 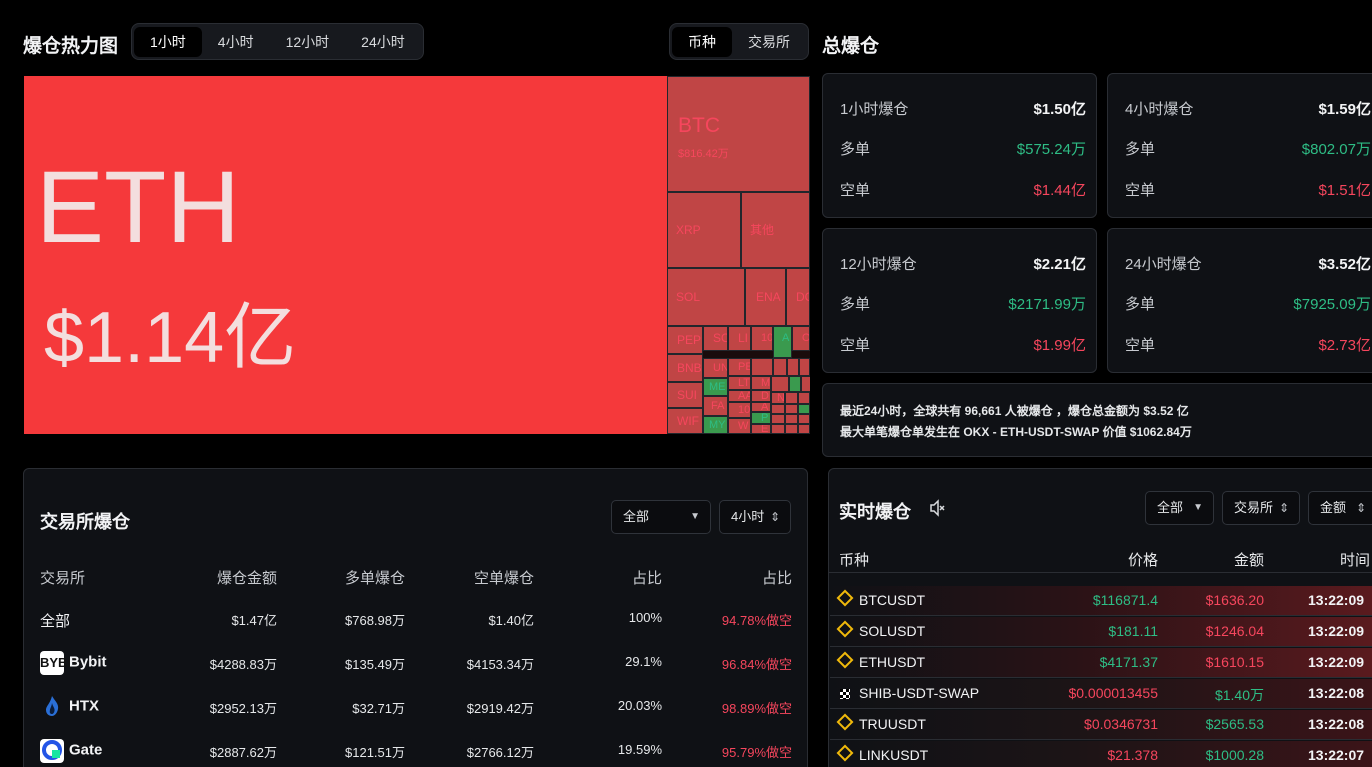 I want to click on realtime-filter-all: 全部 ▼, so click(x=1179, y=508).